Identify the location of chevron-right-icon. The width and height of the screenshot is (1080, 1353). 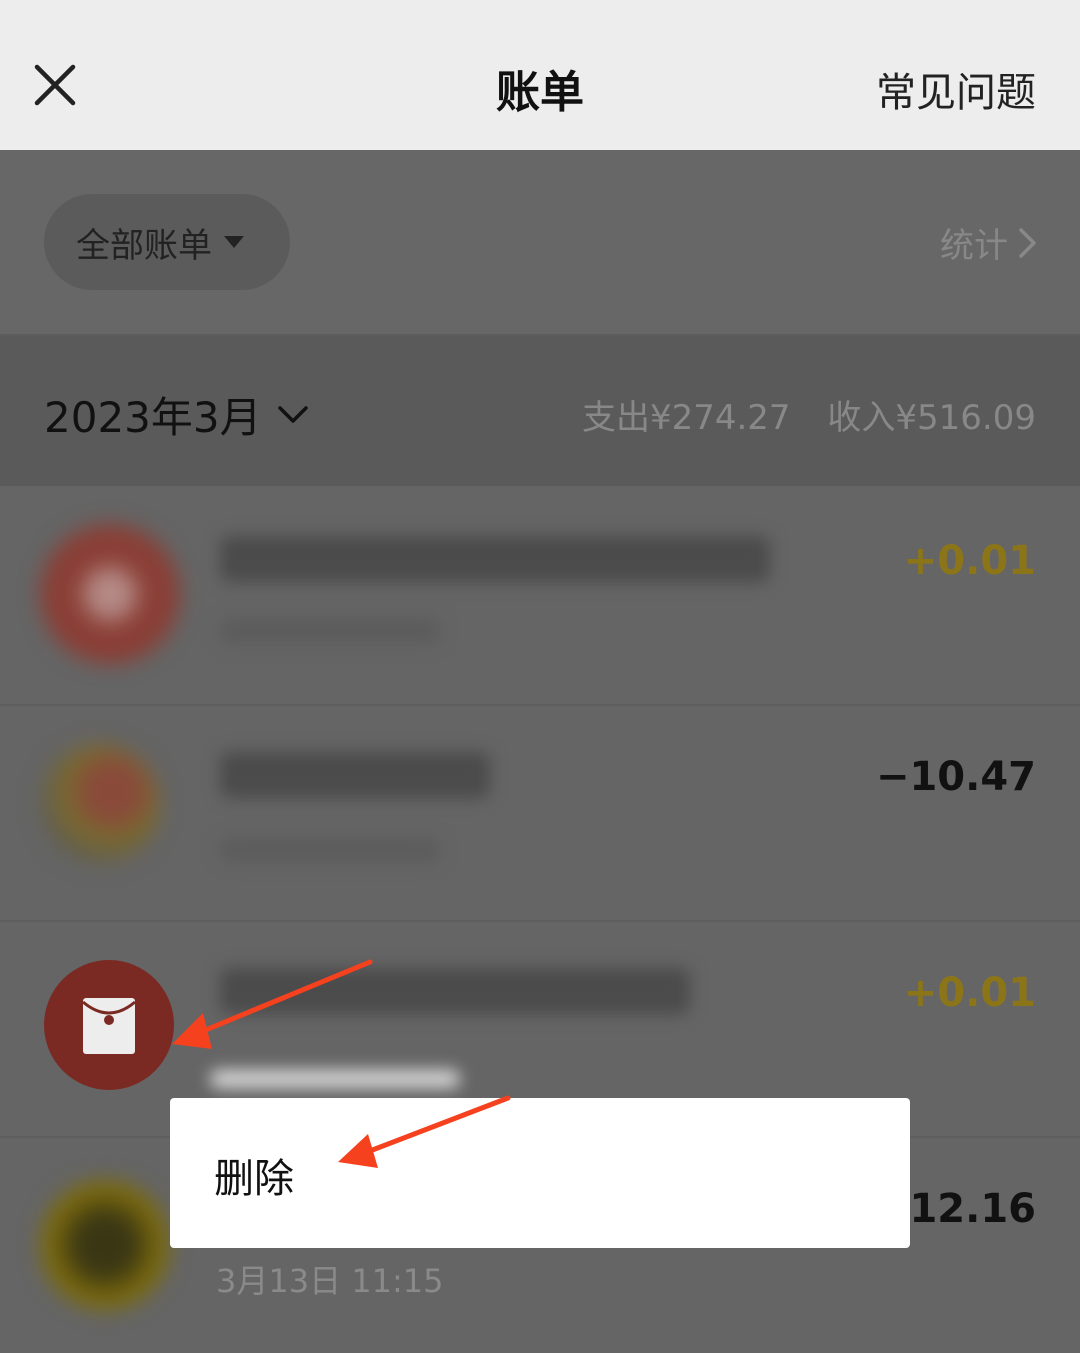
(1027, 242).